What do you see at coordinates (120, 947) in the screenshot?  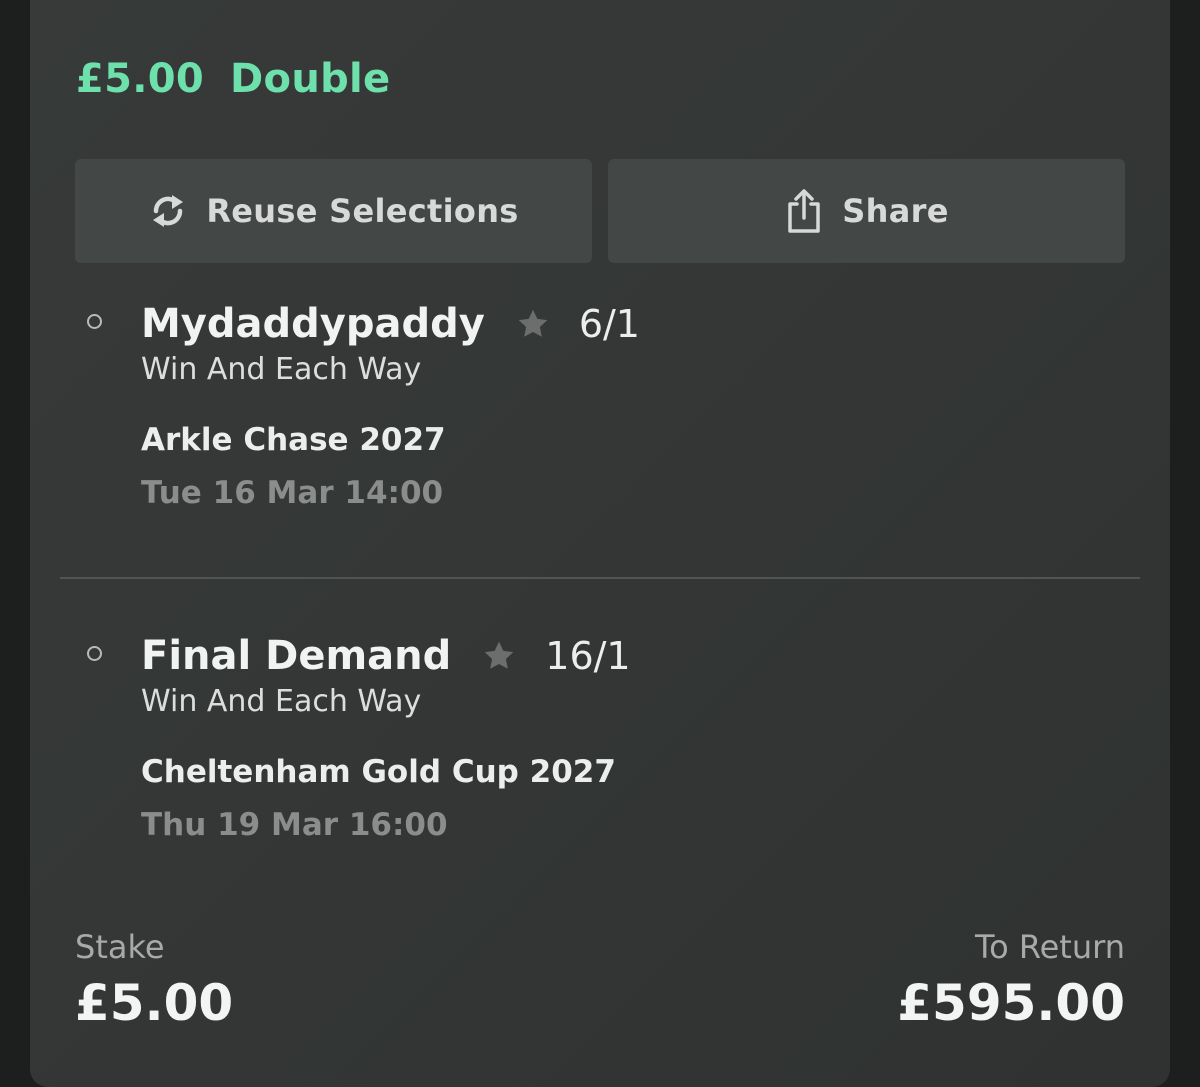 I see `stake-label: Stake` at bounding box center [120, 947].